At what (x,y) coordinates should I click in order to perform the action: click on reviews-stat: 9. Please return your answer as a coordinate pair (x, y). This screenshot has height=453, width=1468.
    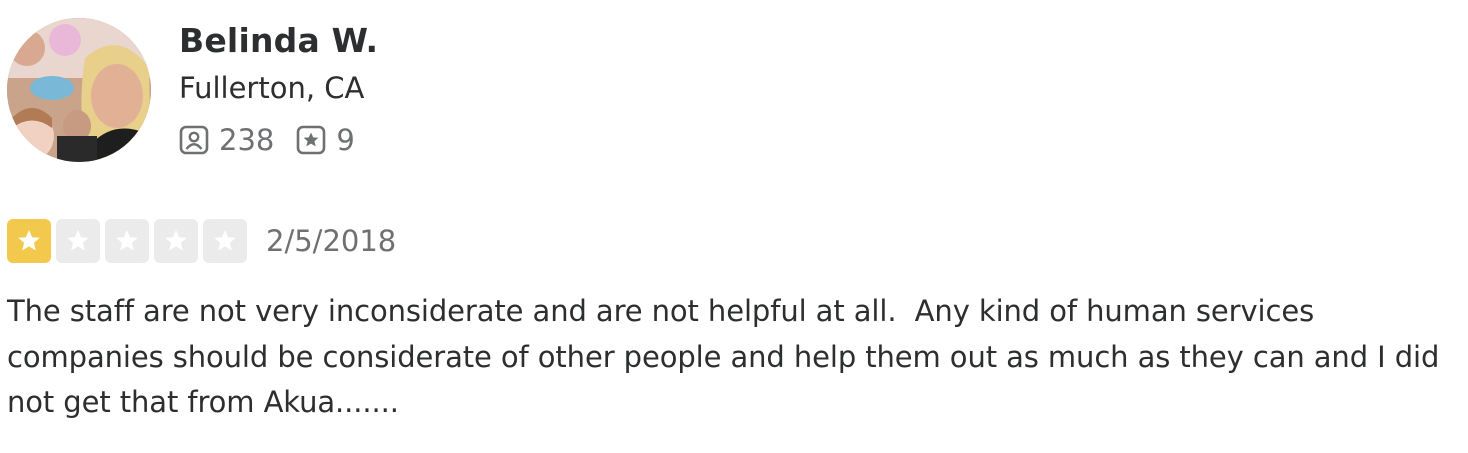
    Looking at the image, I should click on (325, 140).